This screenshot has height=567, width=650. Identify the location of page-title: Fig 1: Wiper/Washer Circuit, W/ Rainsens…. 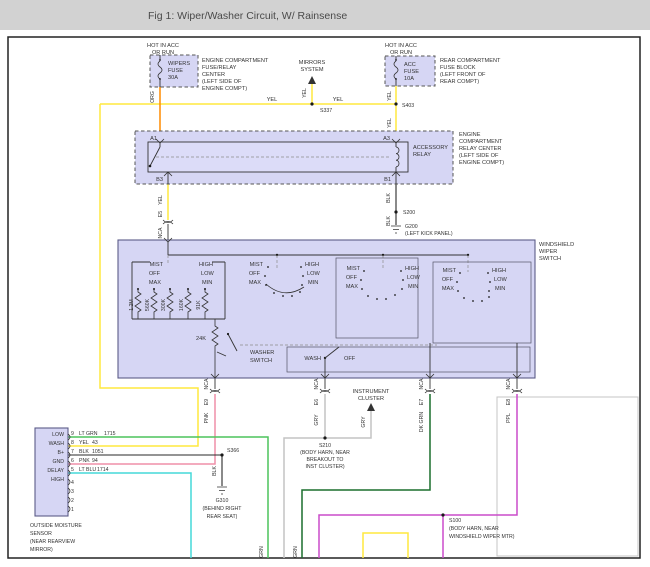
(247, 16).